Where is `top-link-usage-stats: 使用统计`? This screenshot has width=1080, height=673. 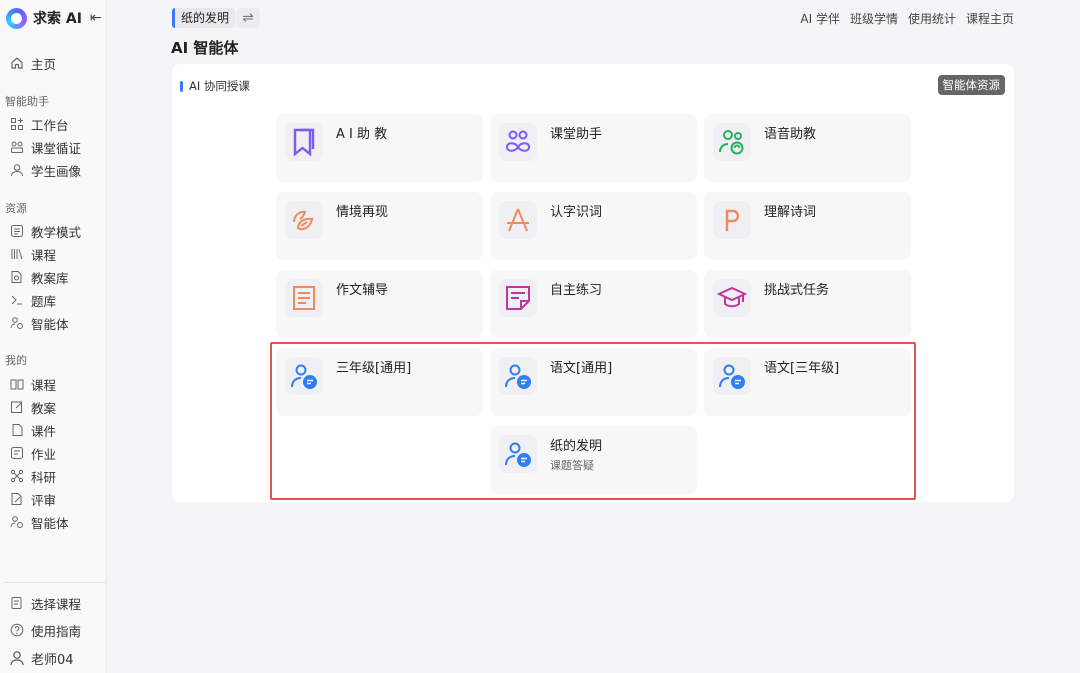
top-link-usage-stats: 使用统计 is located at coordinates (932, 18).